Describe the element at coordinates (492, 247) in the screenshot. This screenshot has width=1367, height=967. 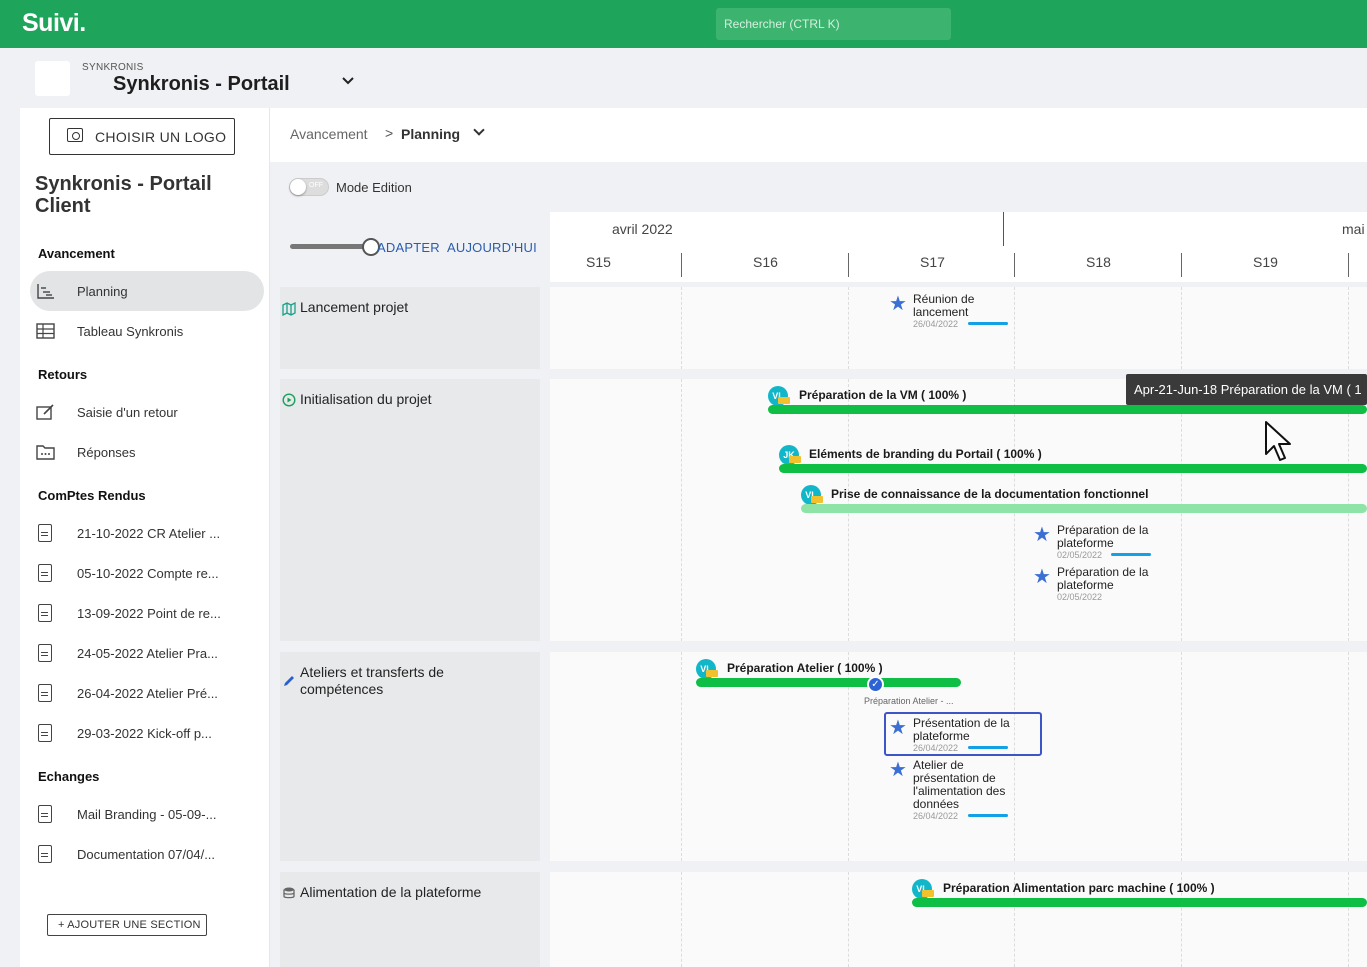
I see `today-button: AUJOURD'HUI` at that location.